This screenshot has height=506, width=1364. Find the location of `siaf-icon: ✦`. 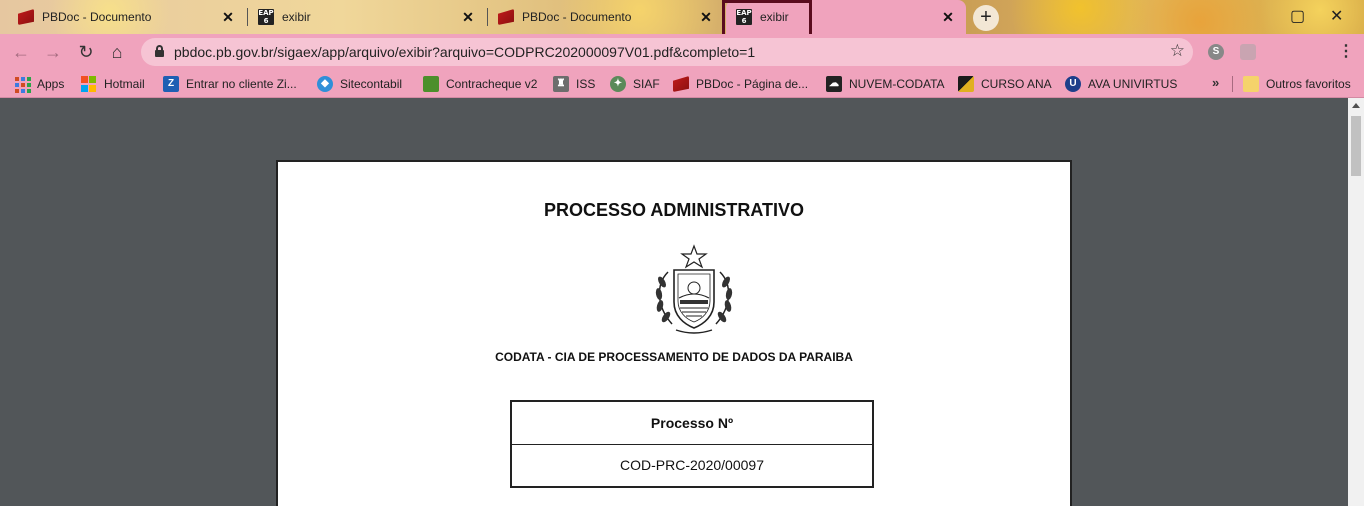

siaf-icon: ✦ is located at coordinates (618, 84).